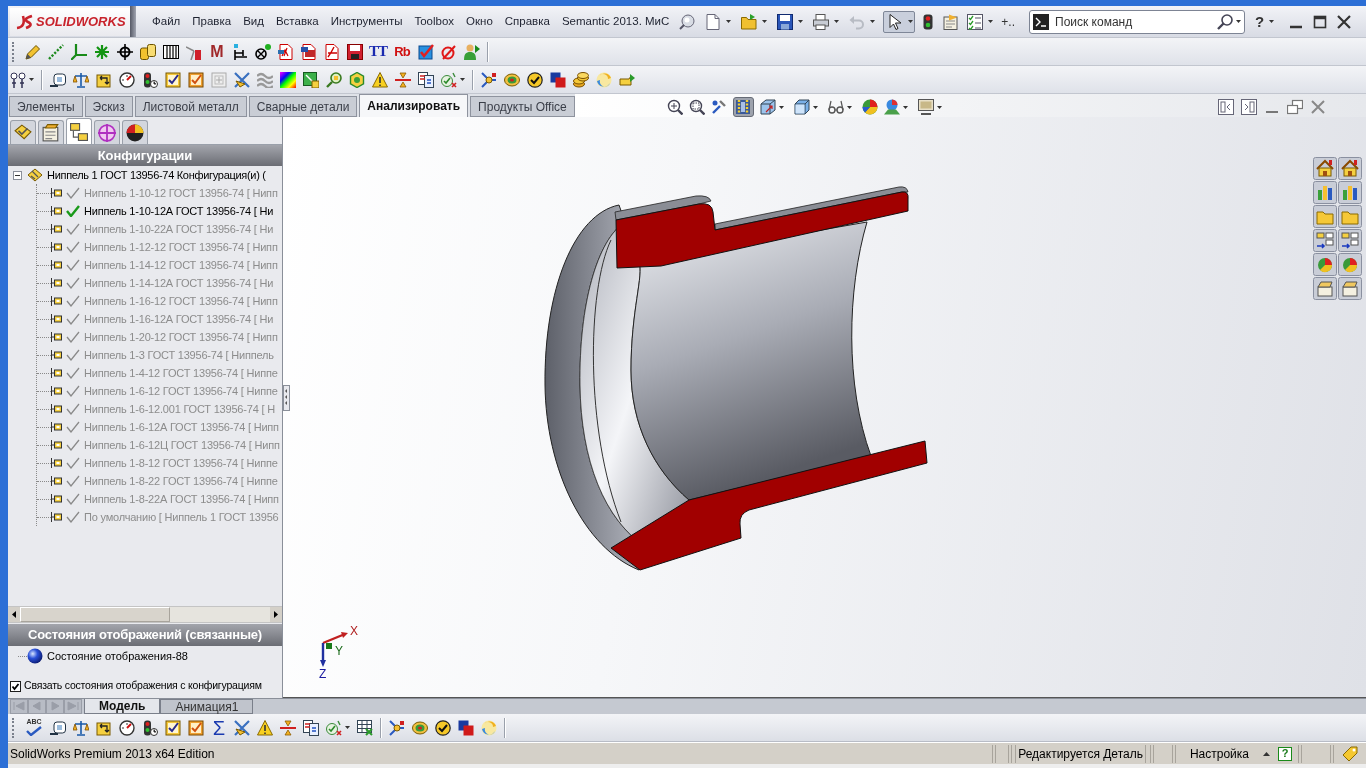  Describe the element at coordinates (56, 51) in the screenshot. I see `dotted-line-icon` at that location.